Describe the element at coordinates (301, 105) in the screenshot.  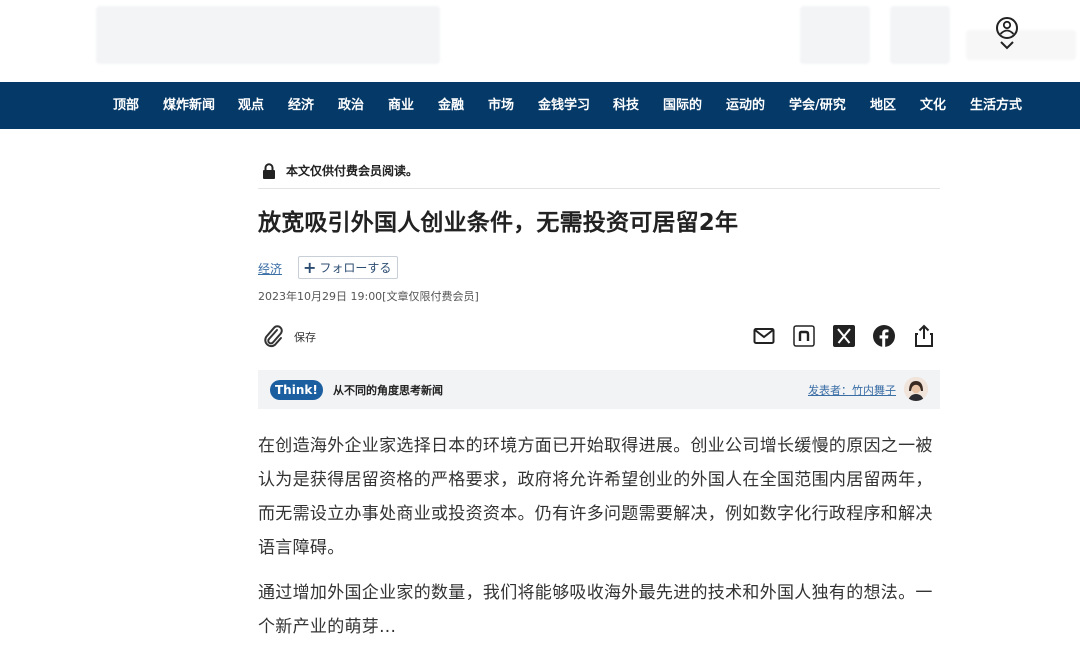
I see `nav-item-economy: 经济` at that location.